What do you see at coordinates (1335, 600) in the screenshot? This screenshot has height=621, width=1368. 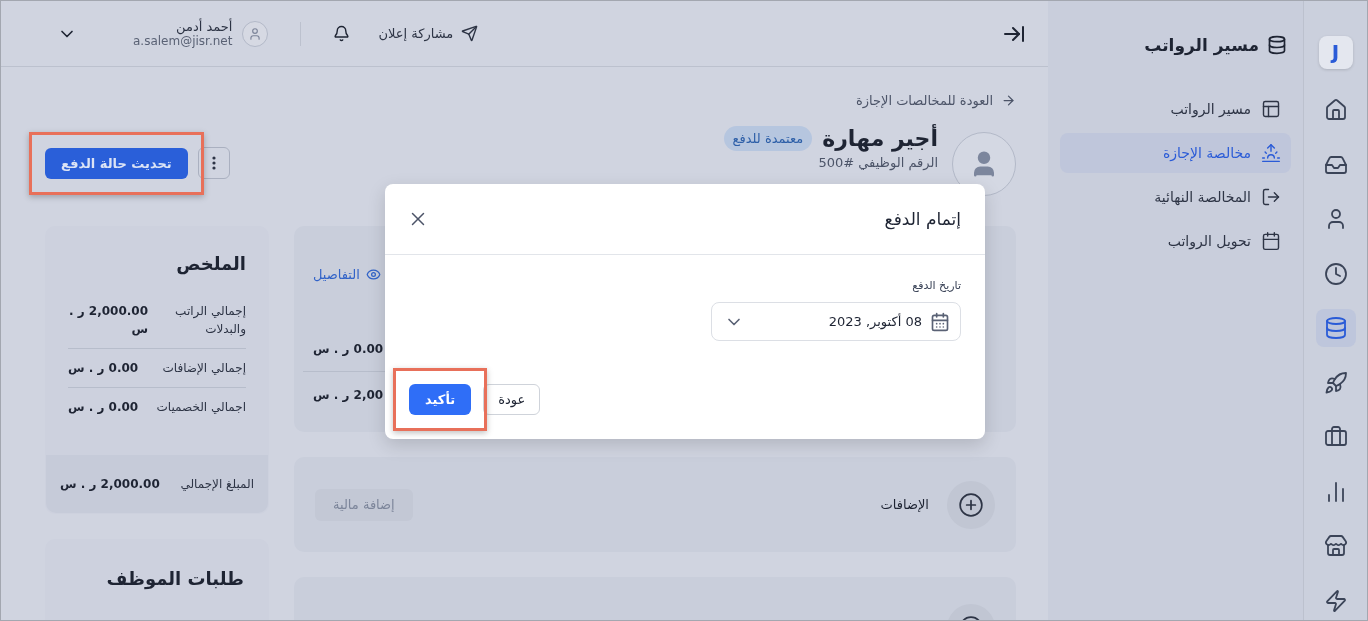 I see `lightning-icon` at bounding box center [1335, 600].